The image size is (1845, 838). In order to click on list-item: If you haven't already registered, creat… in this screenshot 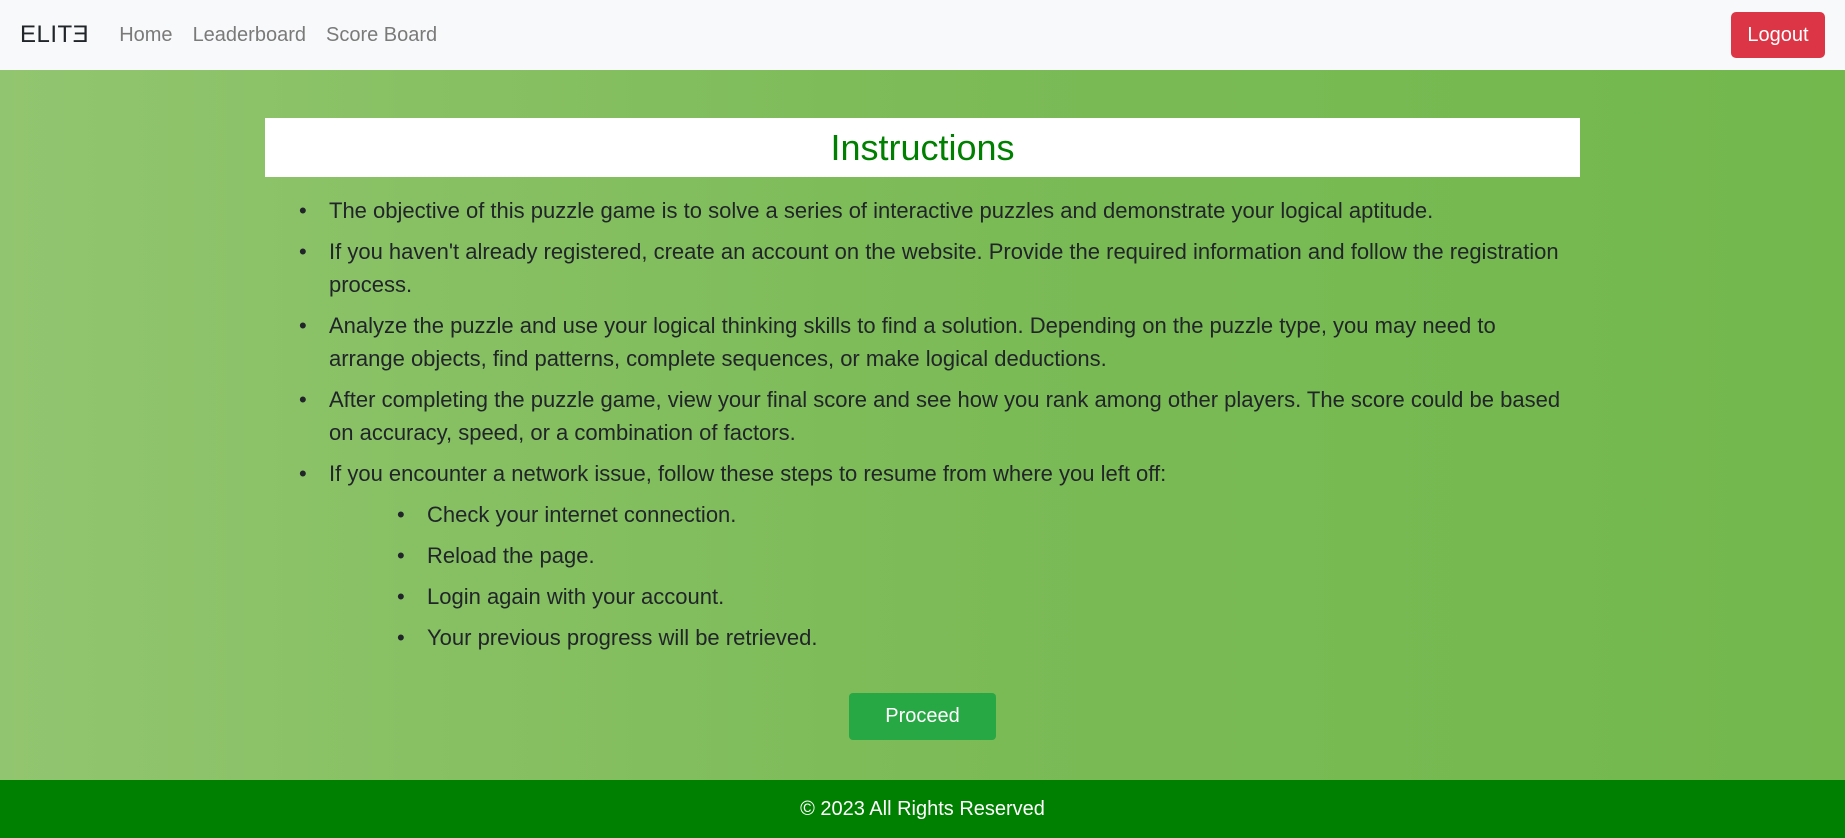, I will do `click(936, 268)`.